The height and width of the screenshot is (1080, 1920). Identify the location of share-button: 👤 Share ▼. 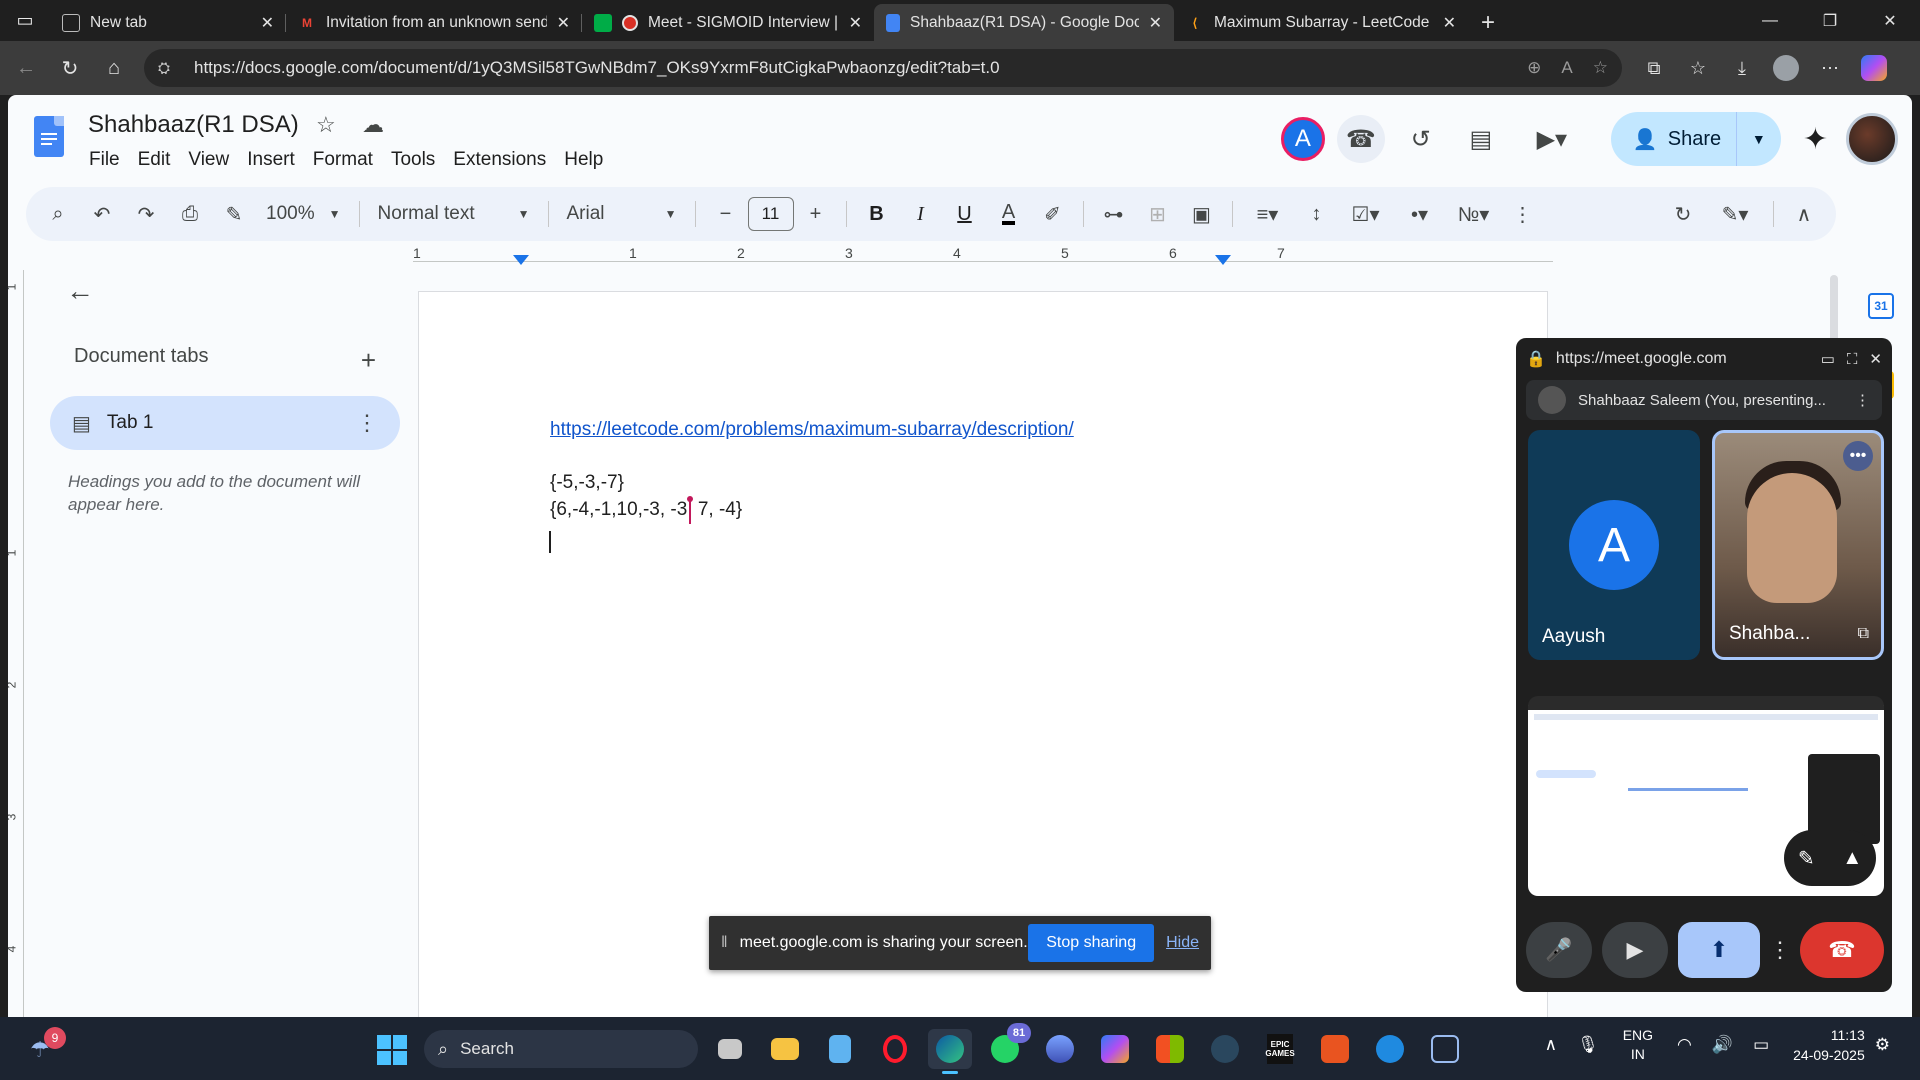
(1695, 139).